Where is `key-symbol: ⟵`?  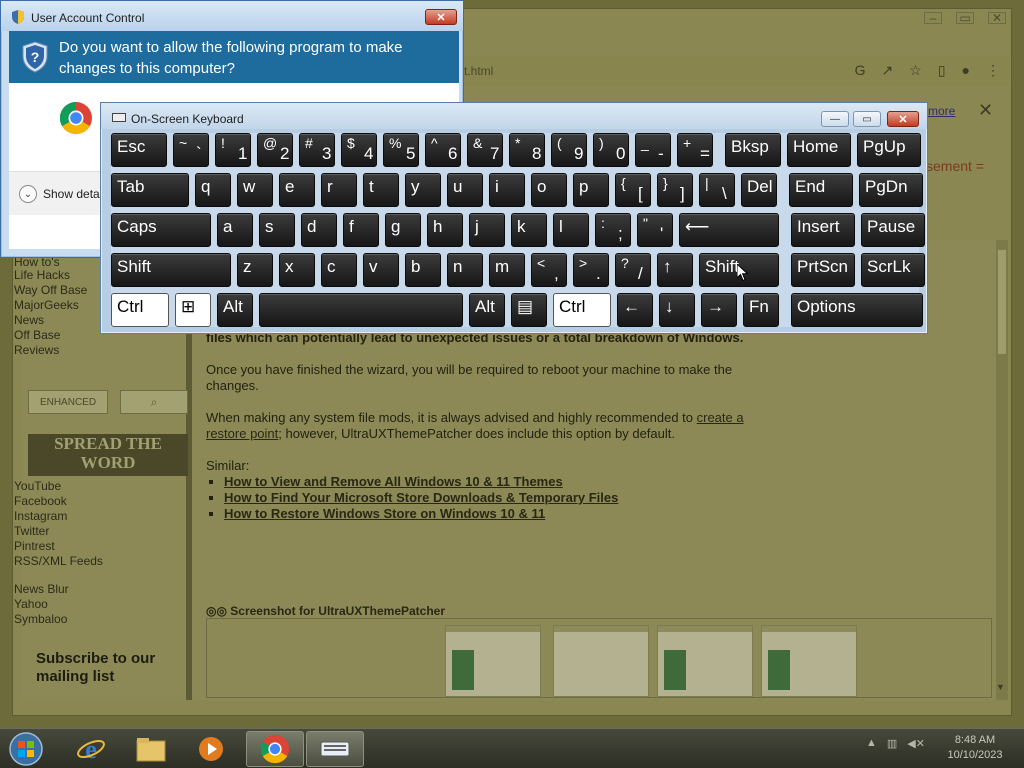
key-symbol: ⟵ is located at coordinates (729, 230).